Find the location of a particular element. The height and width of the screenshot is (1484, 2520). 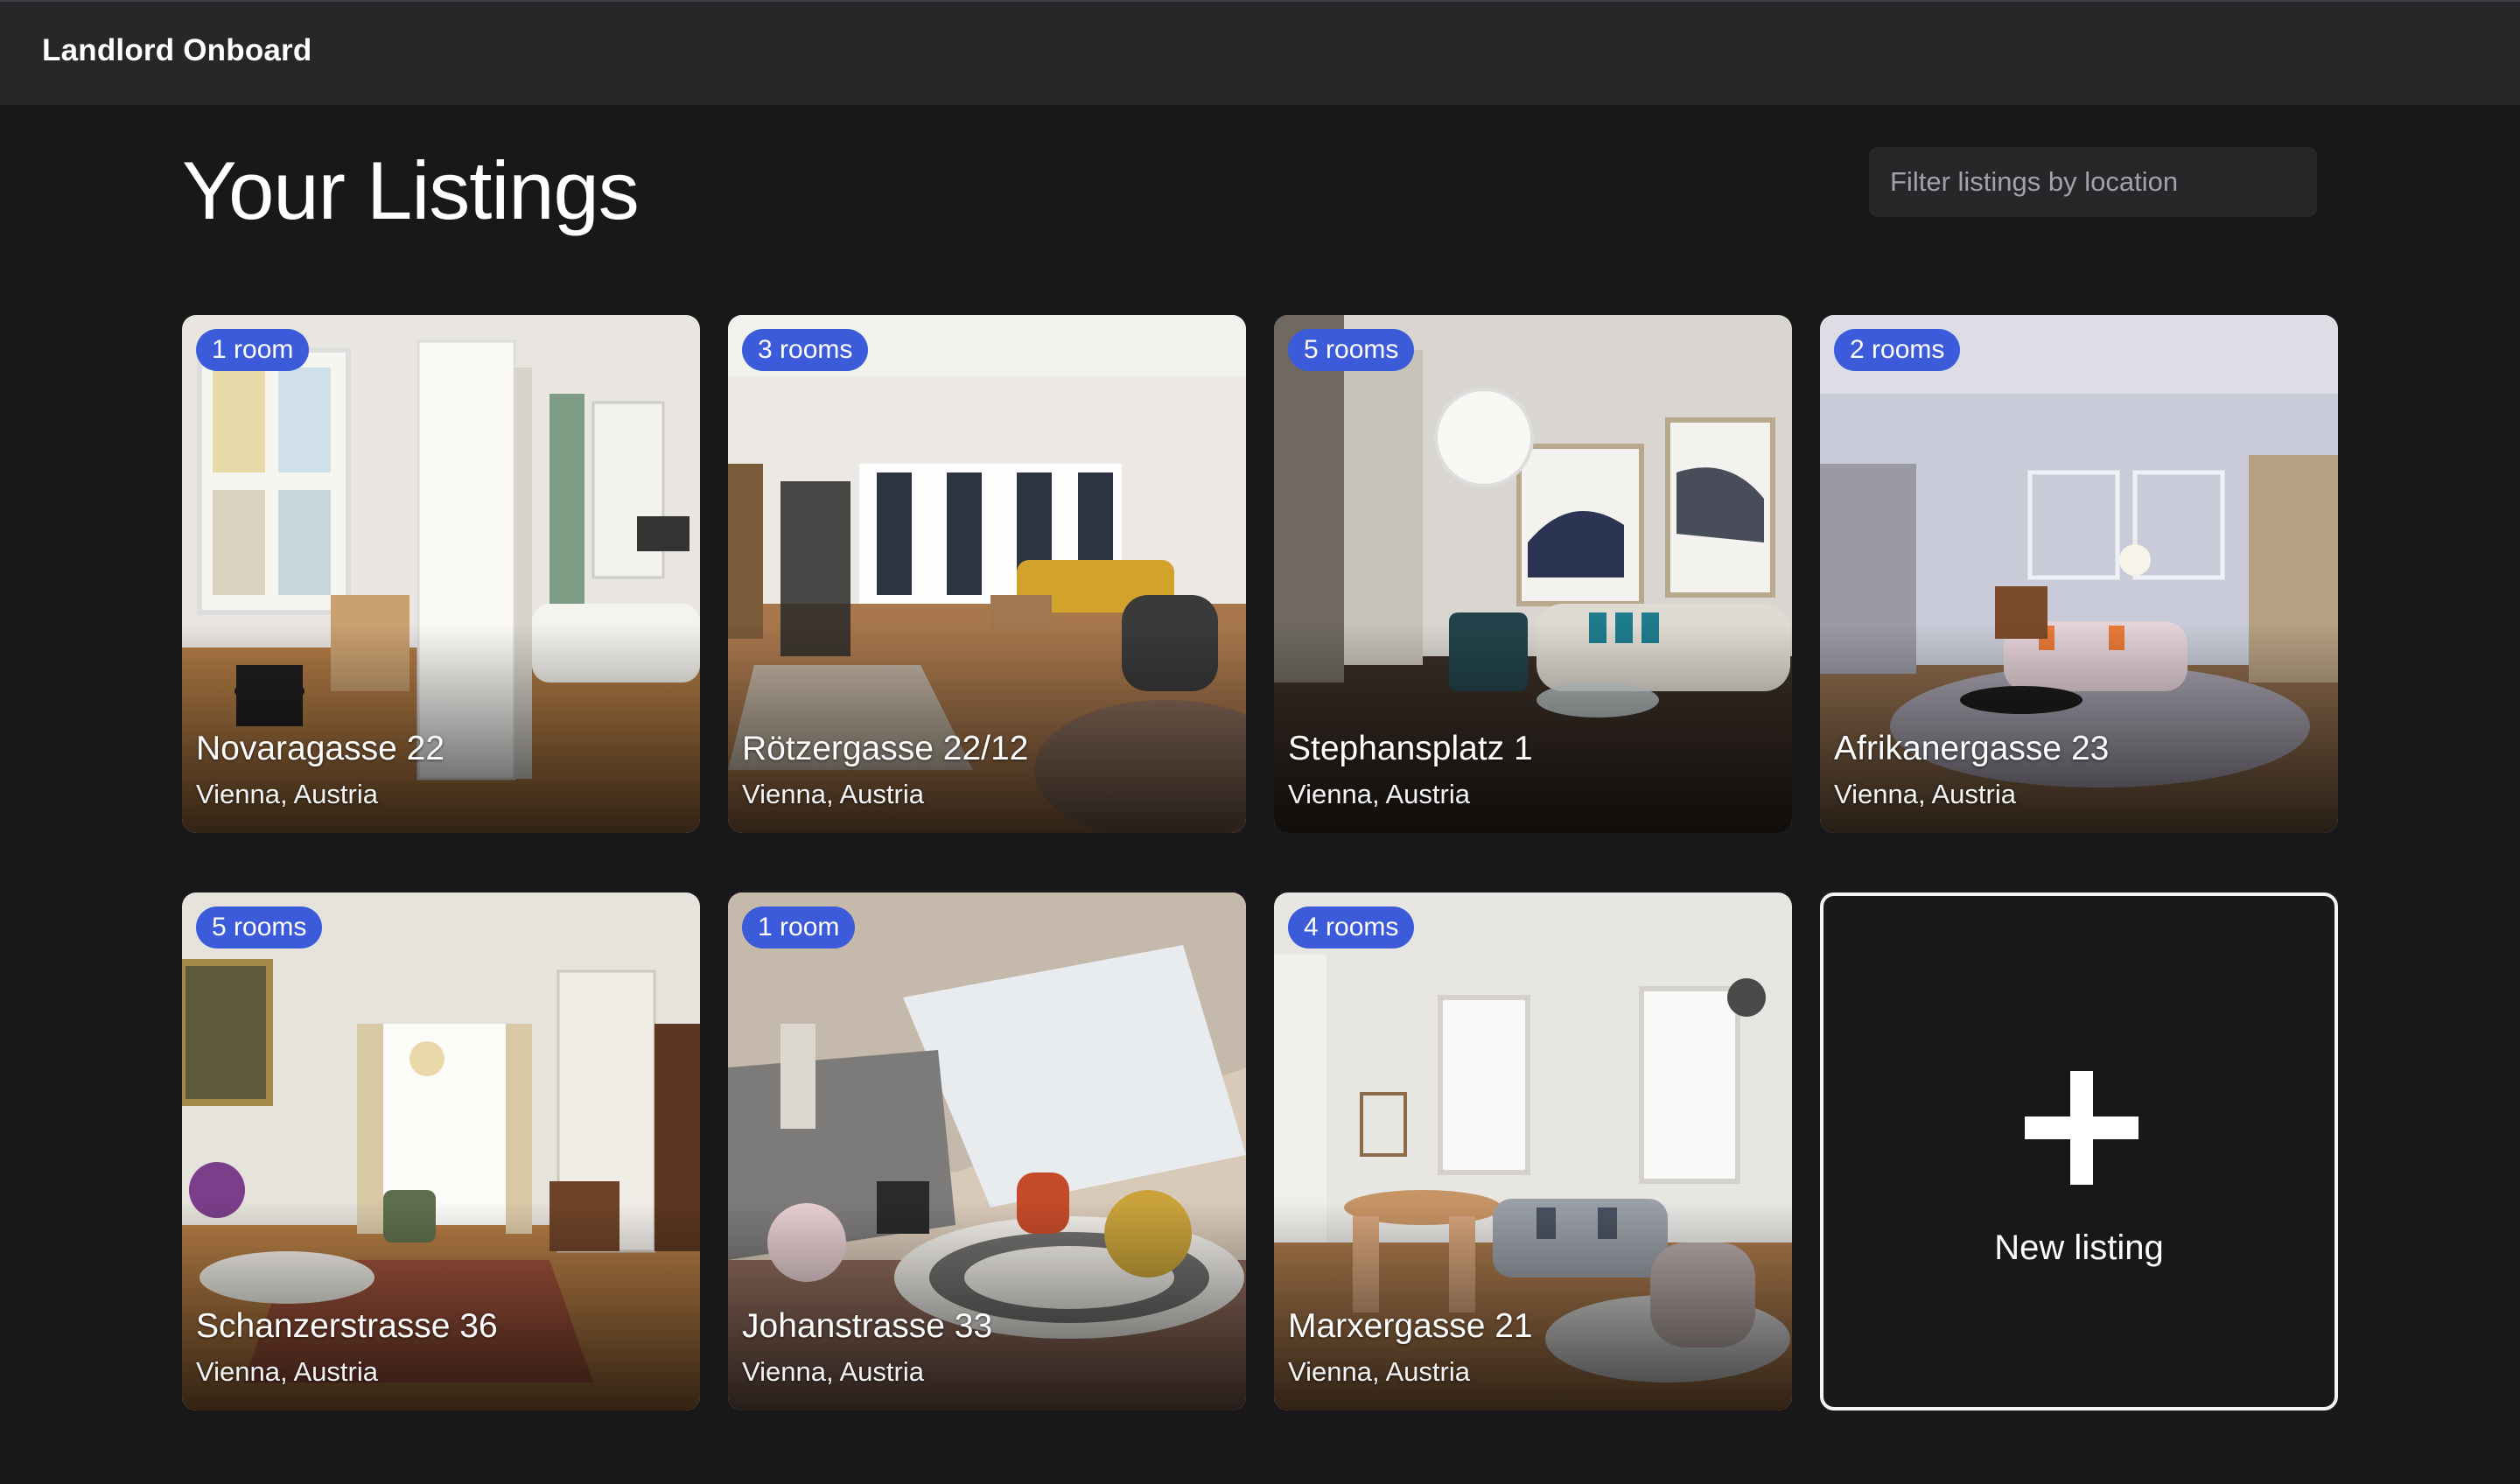

listing-name: Marxergasse 21 is located at coordinates (1410, 1326).